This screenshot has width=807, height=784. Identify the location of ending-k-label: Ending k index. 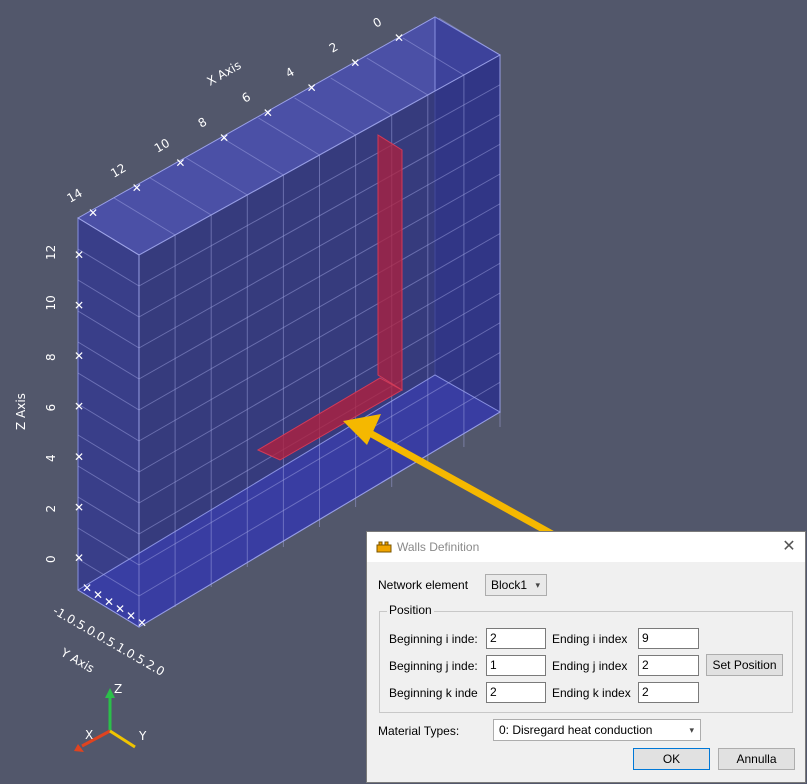
(591, 693).